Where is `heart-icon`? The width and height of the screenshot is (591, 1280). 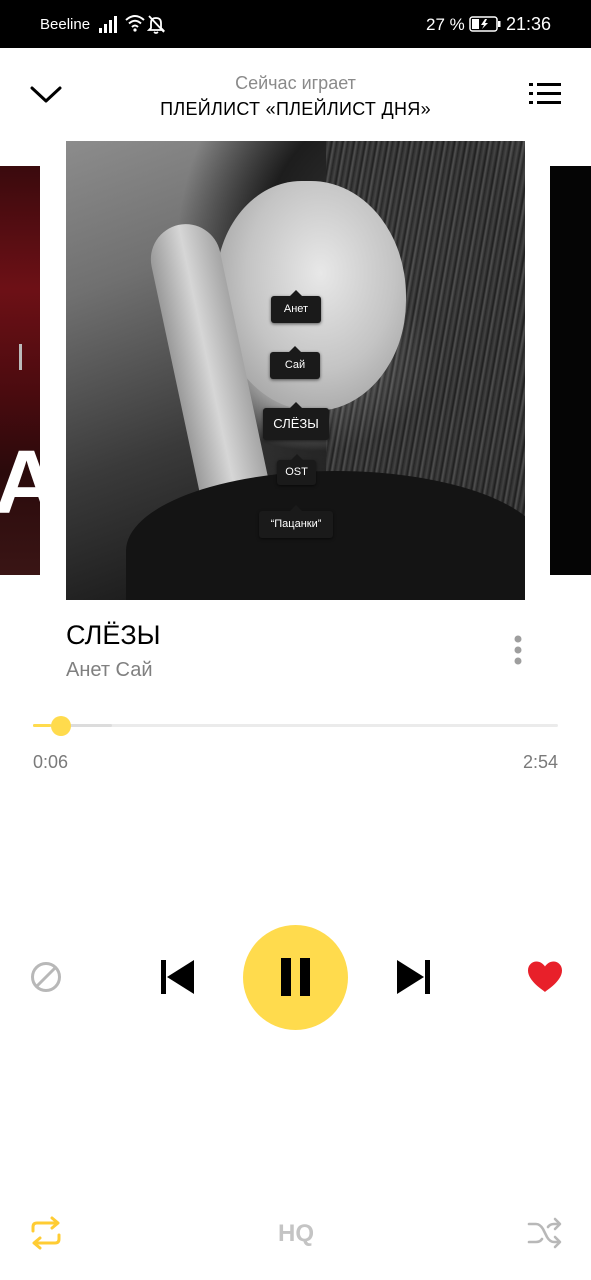
heart-icon is located at coordinates (545, 977).